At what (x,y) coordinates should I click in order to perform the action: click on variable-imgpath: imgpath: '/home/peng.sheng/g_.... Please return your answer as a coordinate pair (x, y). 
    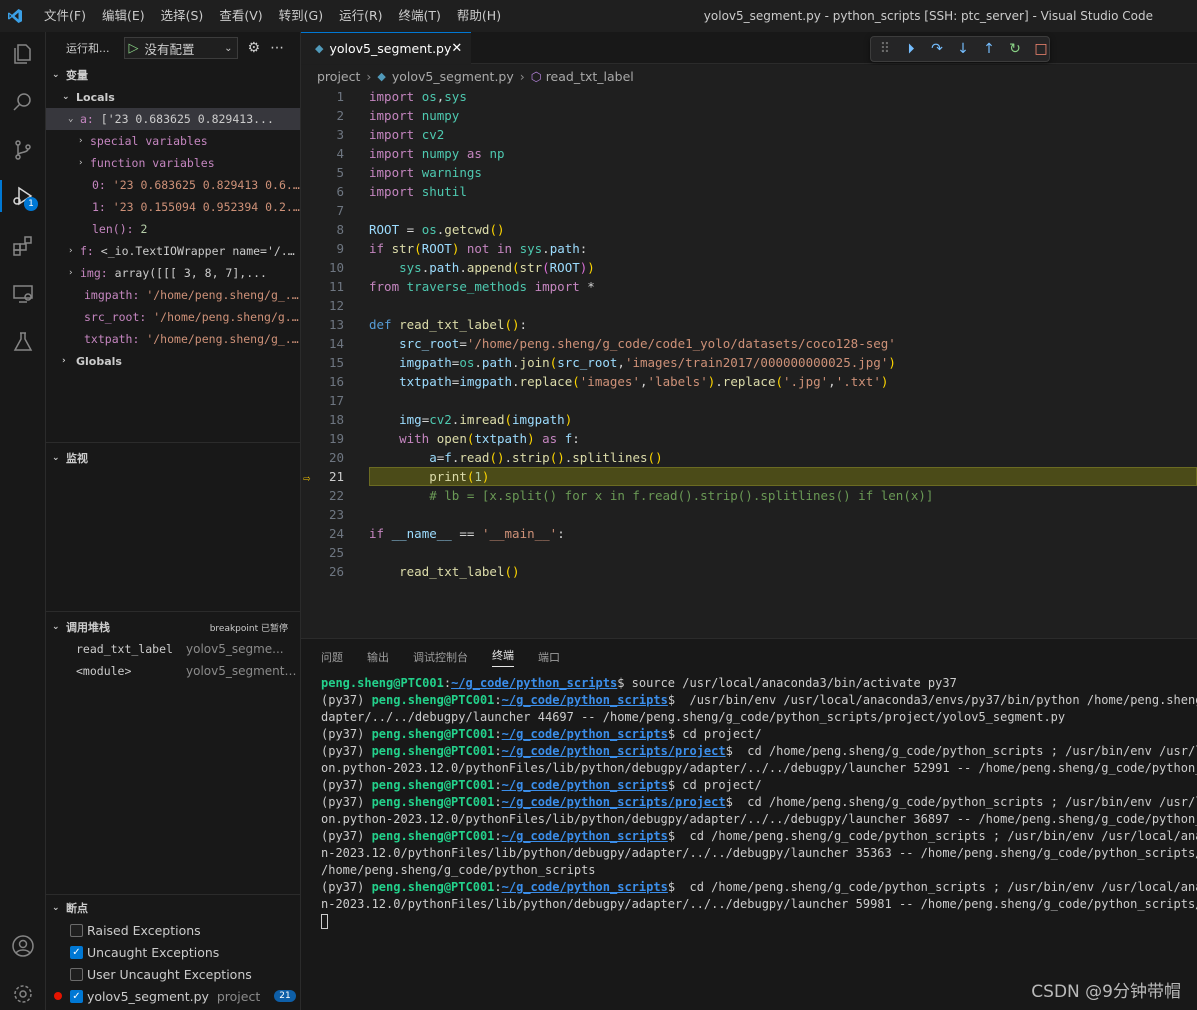
    Looking at the image, I should click on (173, 295).